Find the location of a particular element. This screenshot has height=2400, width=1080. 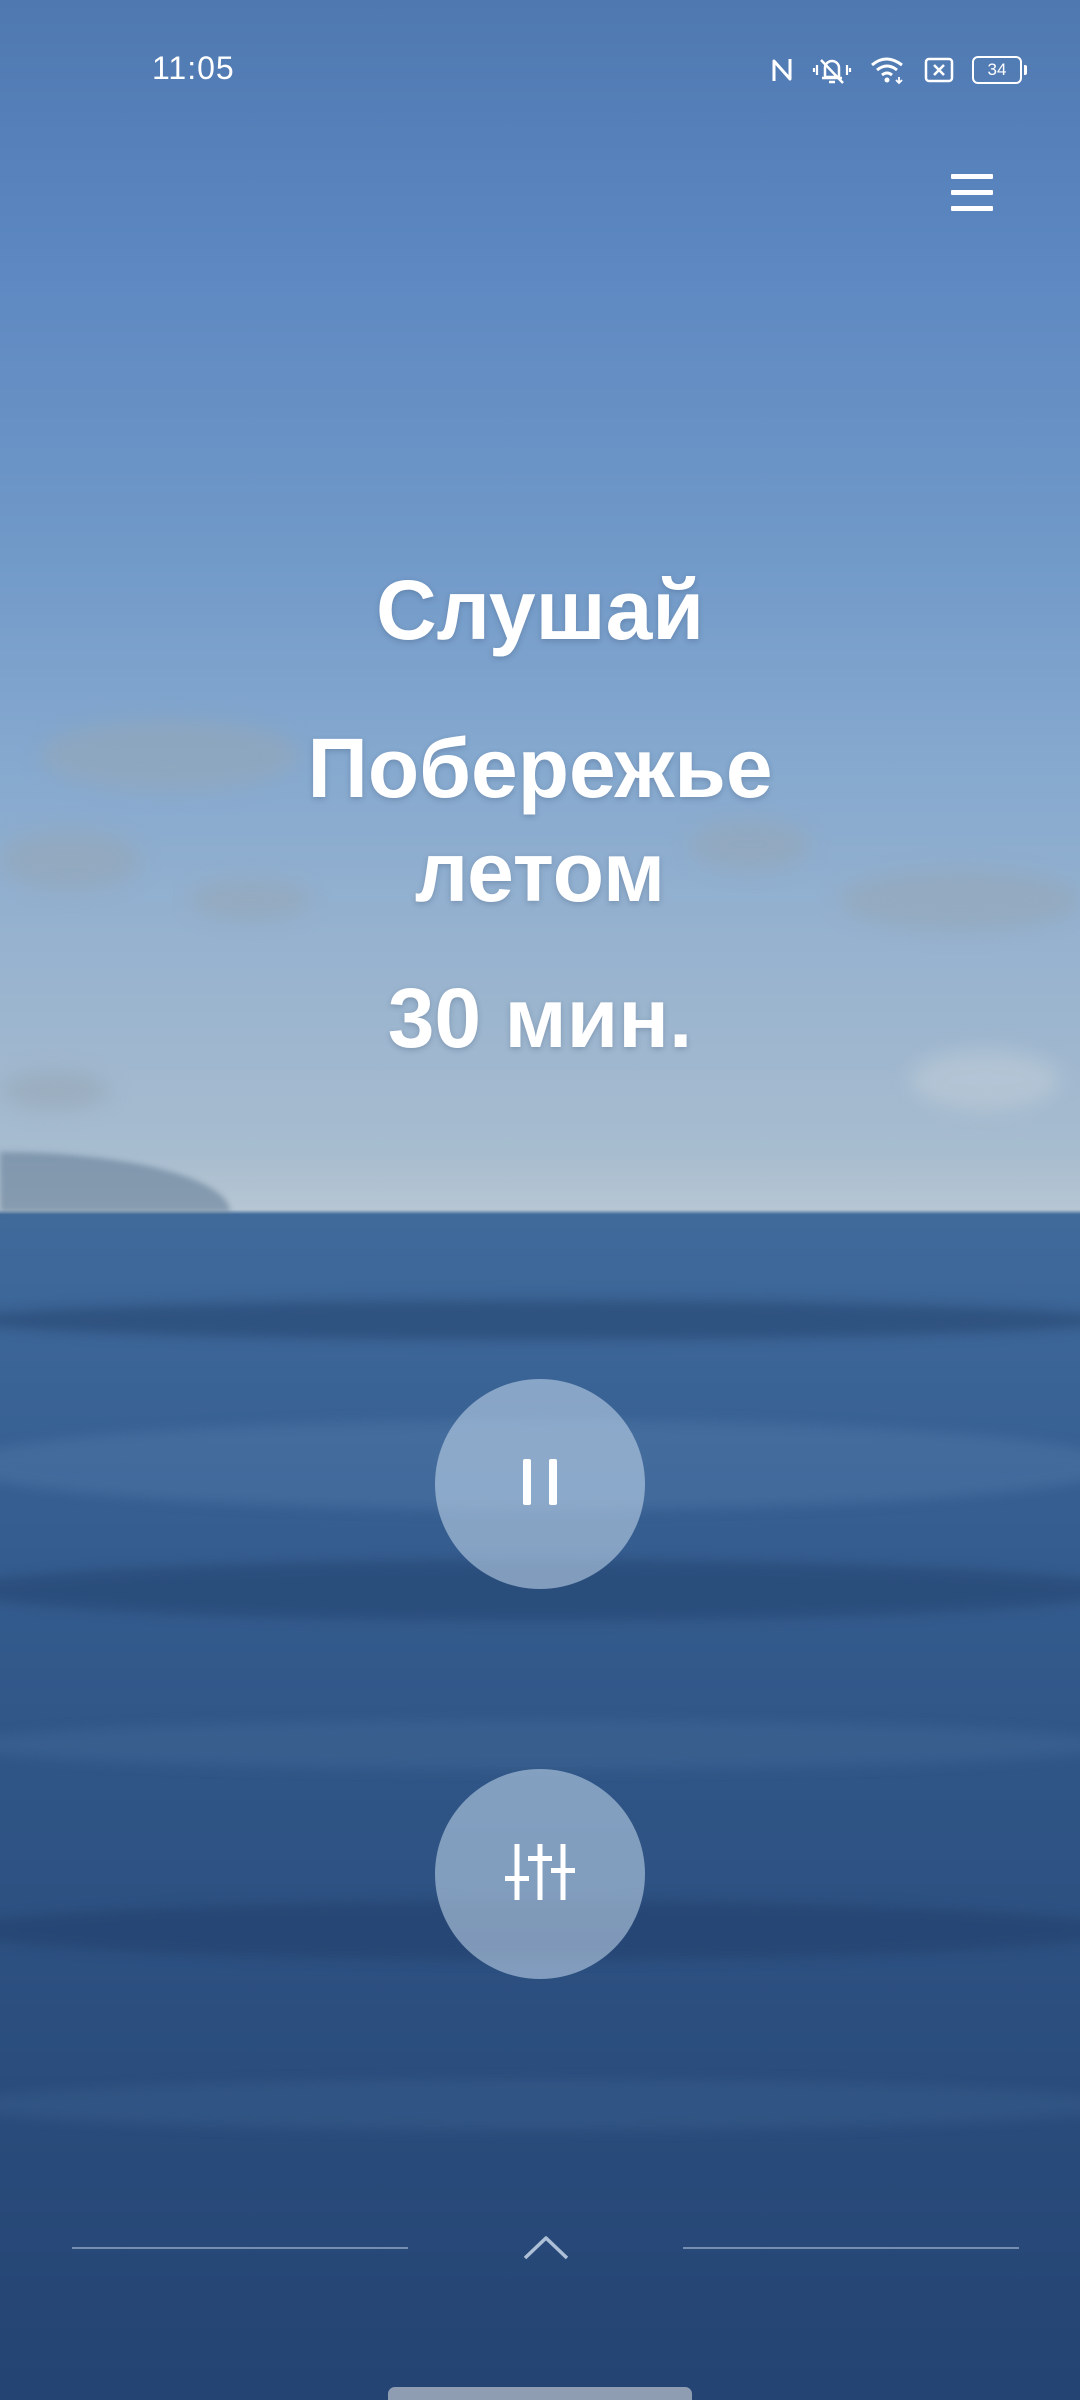

sound-mixer-button is located at coordinates (540, 1874).